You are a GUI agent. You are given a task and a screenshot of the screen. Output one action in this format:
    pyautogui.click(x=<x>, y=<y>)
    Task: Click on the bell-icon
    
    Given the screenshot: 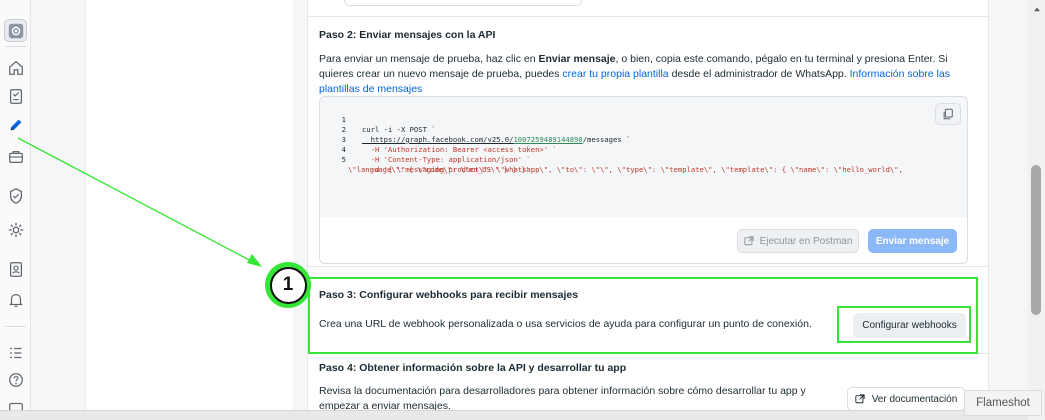 What is the action you would take?
    pyautogui.click(x=15, y=299)
    